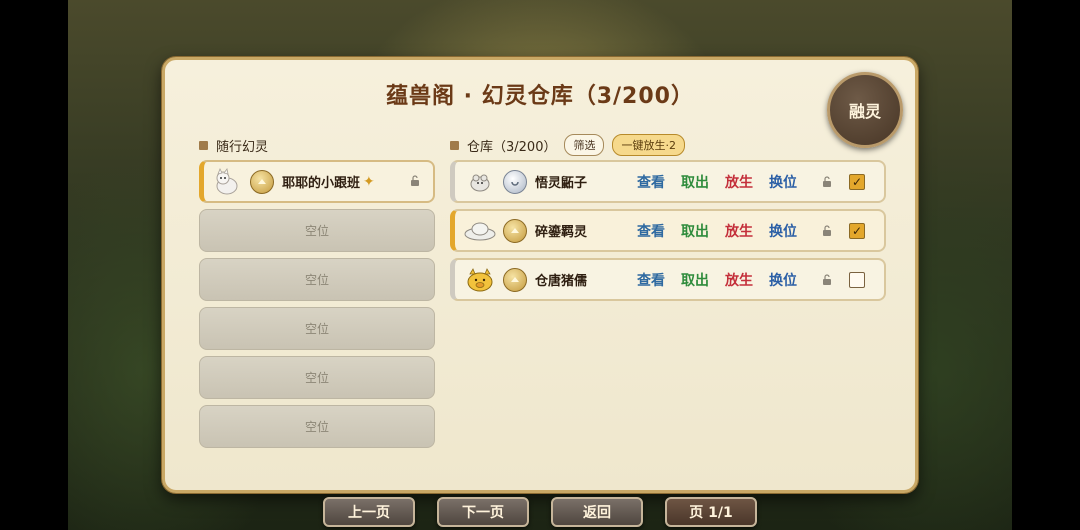 The image size is (1080, 530). I want to click on release-all-button: 一键放生·2, so click(648, 145).